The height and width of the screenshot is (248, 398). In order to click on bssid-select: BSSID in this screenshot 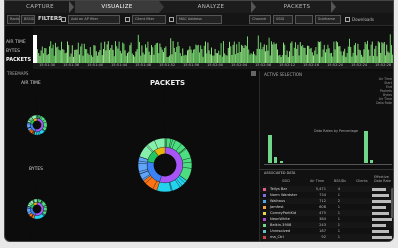, I will do `click(28, 19)`.